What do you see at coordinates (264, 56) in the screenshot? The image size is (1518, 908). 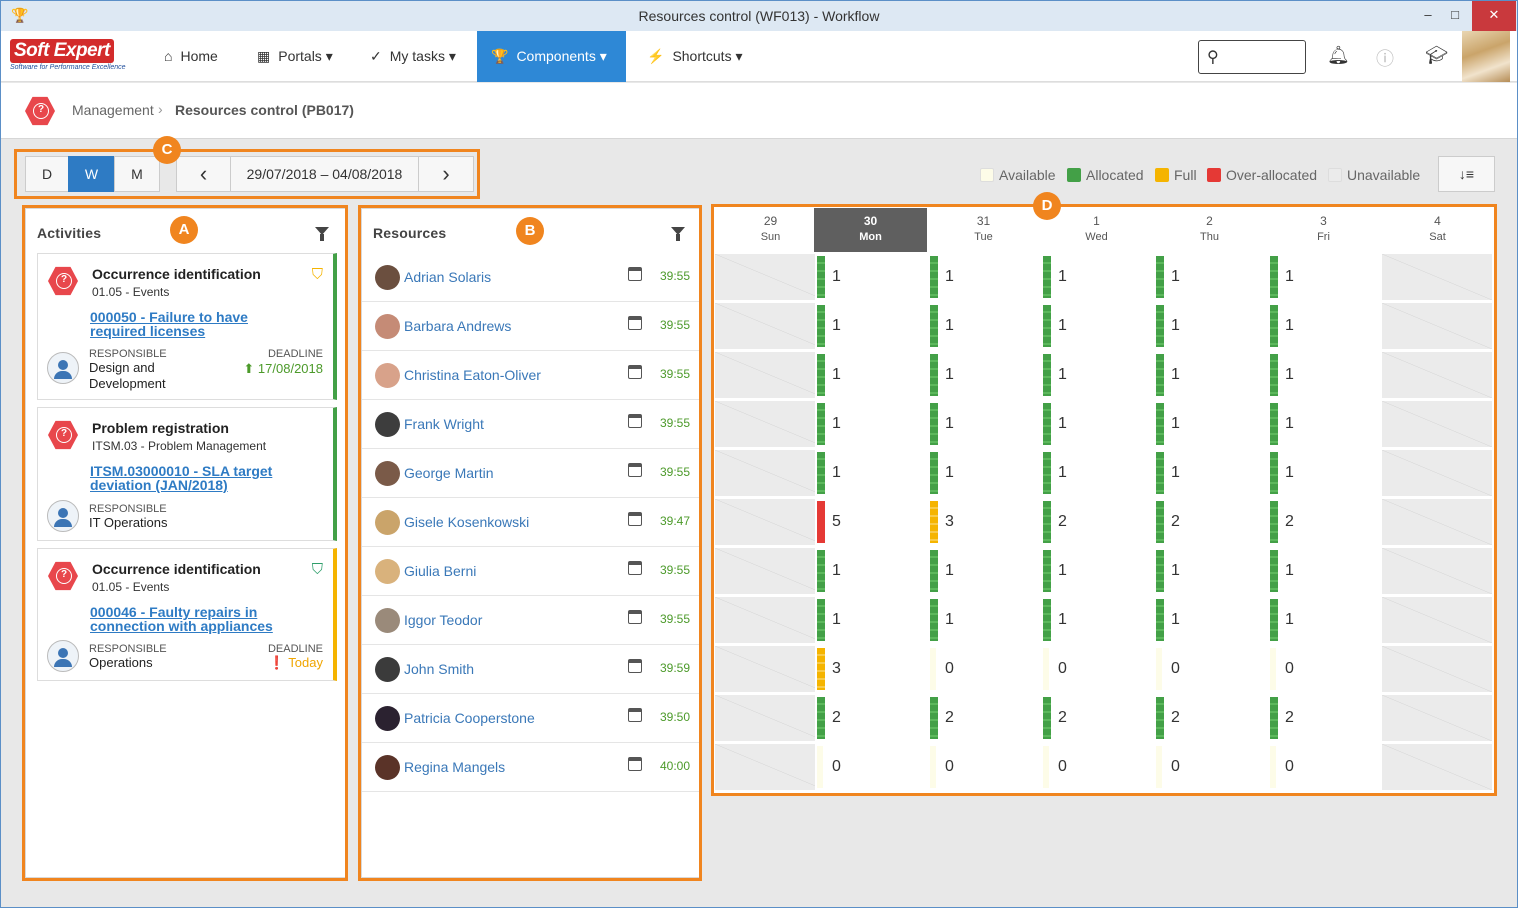 I see `grid-icon: ▦` at bounding box center [264, 56].